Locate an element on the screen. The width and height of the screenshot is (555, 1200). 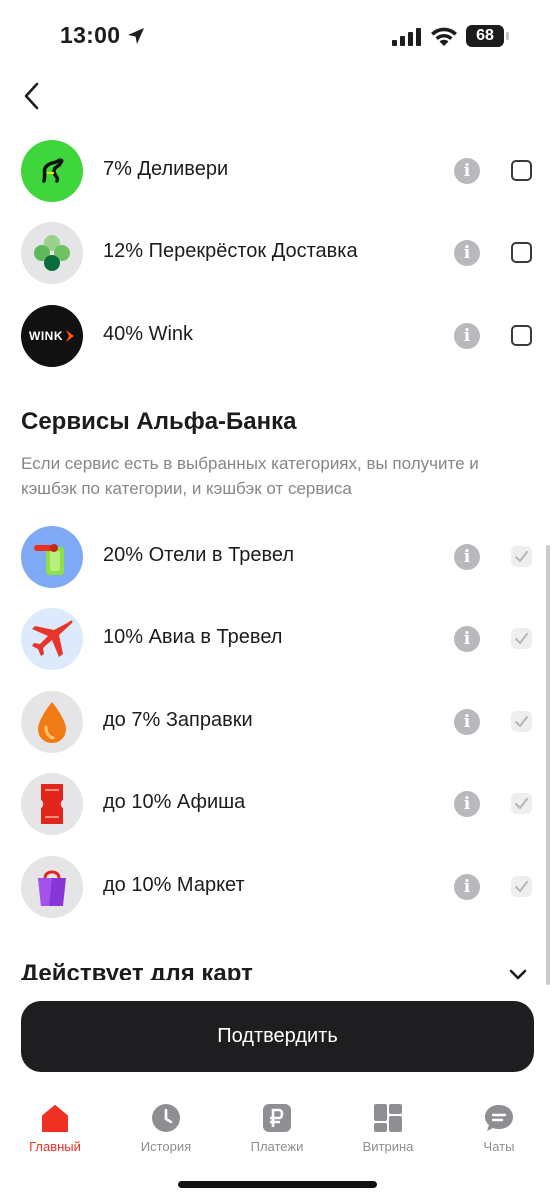
service-label: до 10% Маркет is located at coordinates (174, 885).